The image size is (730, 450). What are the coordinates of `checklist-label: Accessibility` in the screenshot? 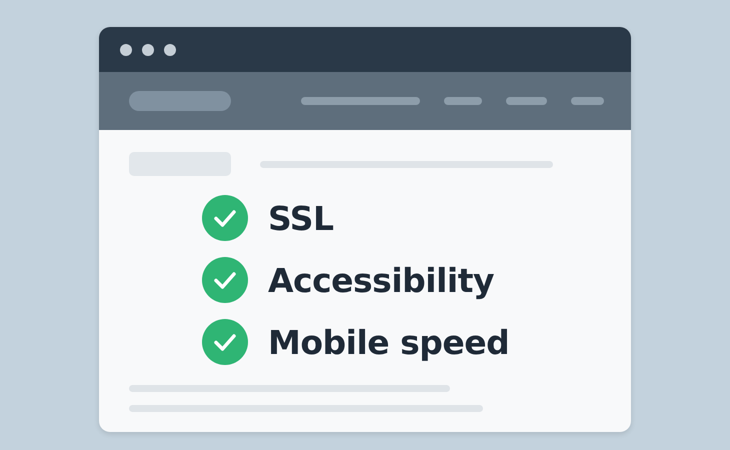 It's located at (381, 280).